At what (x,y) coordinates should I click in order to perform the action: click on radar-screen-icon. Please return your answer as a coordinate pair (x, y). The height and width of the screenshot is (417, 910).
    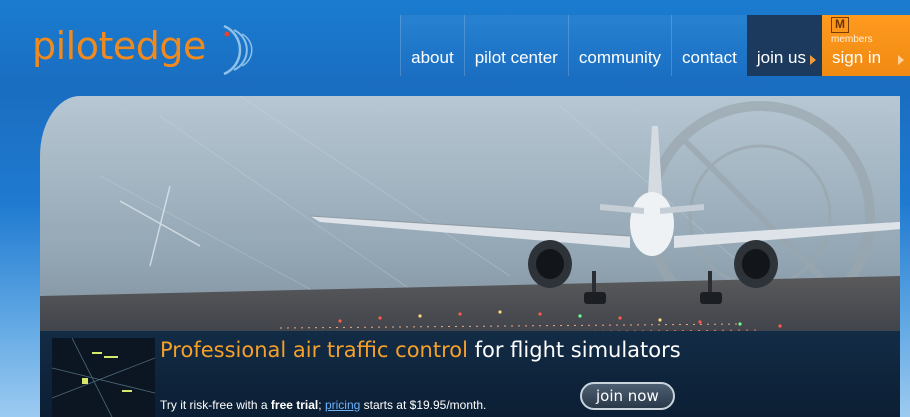
    Looking at the image, I should click on (103, 377).